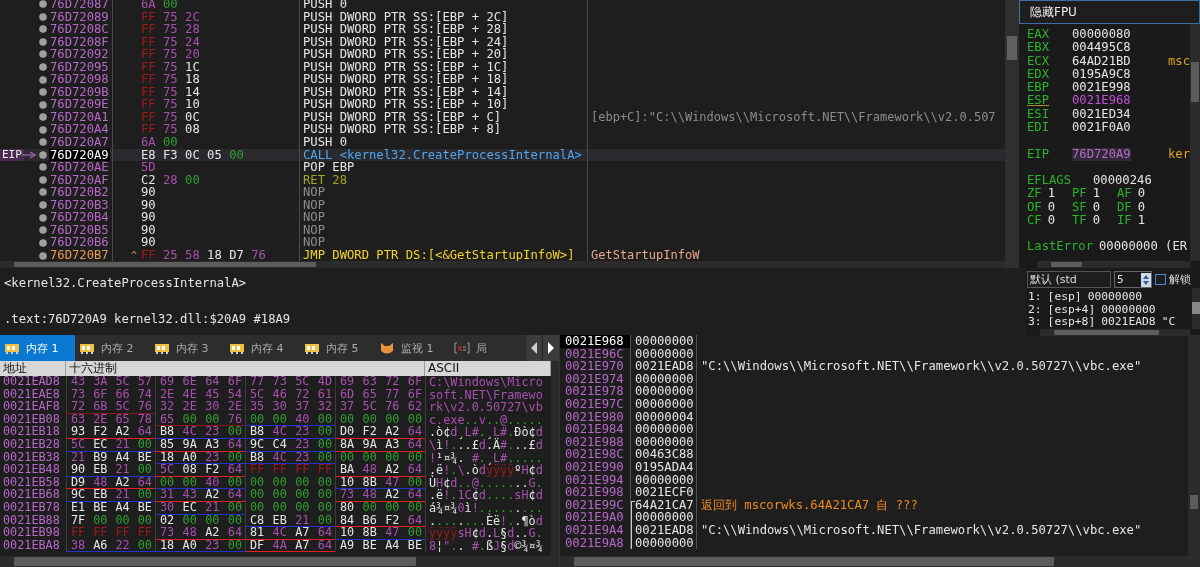 Image resolution: width=1200 pixels, height=567 pixels. What do you see at coordinates (1133, 279) in the screenshot?
I see `count-spinbox: 5` at bounding box center [1133, 279].